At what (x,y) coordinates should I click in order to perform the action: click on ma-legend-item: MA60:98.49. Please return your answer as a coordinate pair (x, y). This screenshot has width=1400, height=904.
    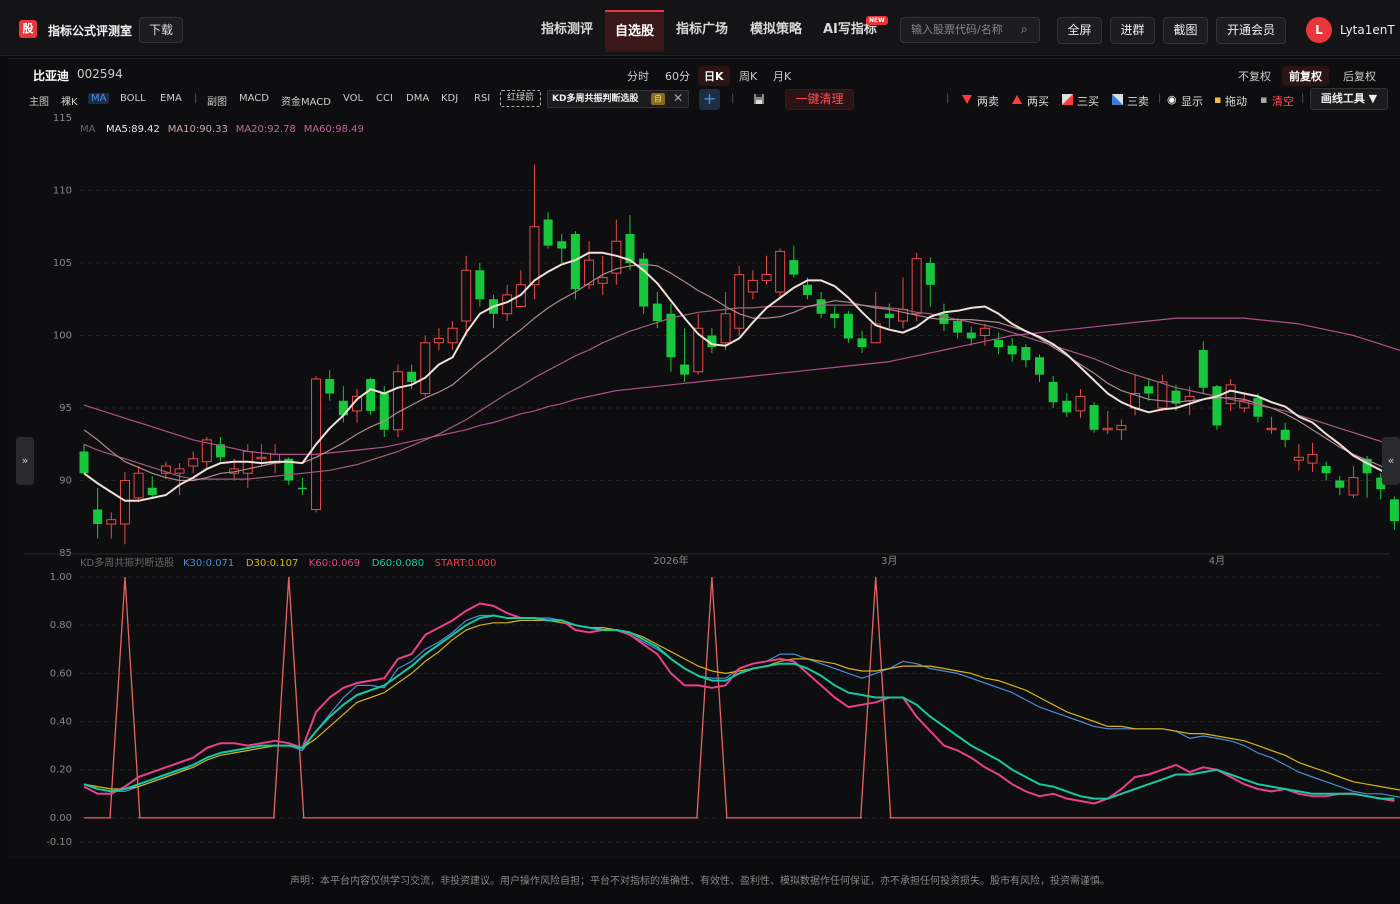
    Looking at the image, I should click on (334, 129).